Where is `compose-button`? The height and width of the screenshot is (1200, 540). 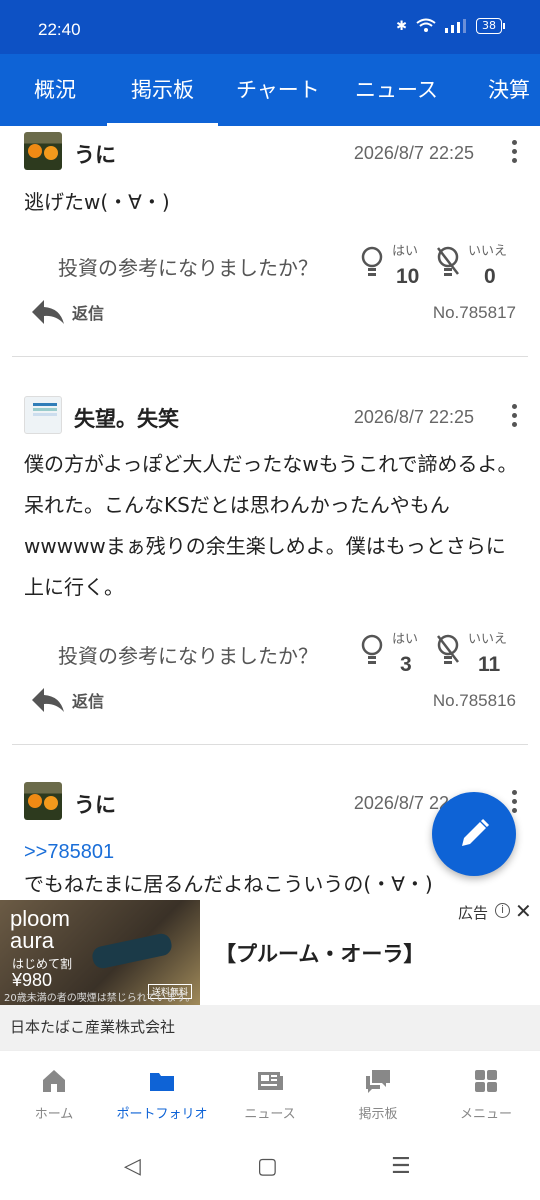
compose-button is located at coordinates (474, 834).